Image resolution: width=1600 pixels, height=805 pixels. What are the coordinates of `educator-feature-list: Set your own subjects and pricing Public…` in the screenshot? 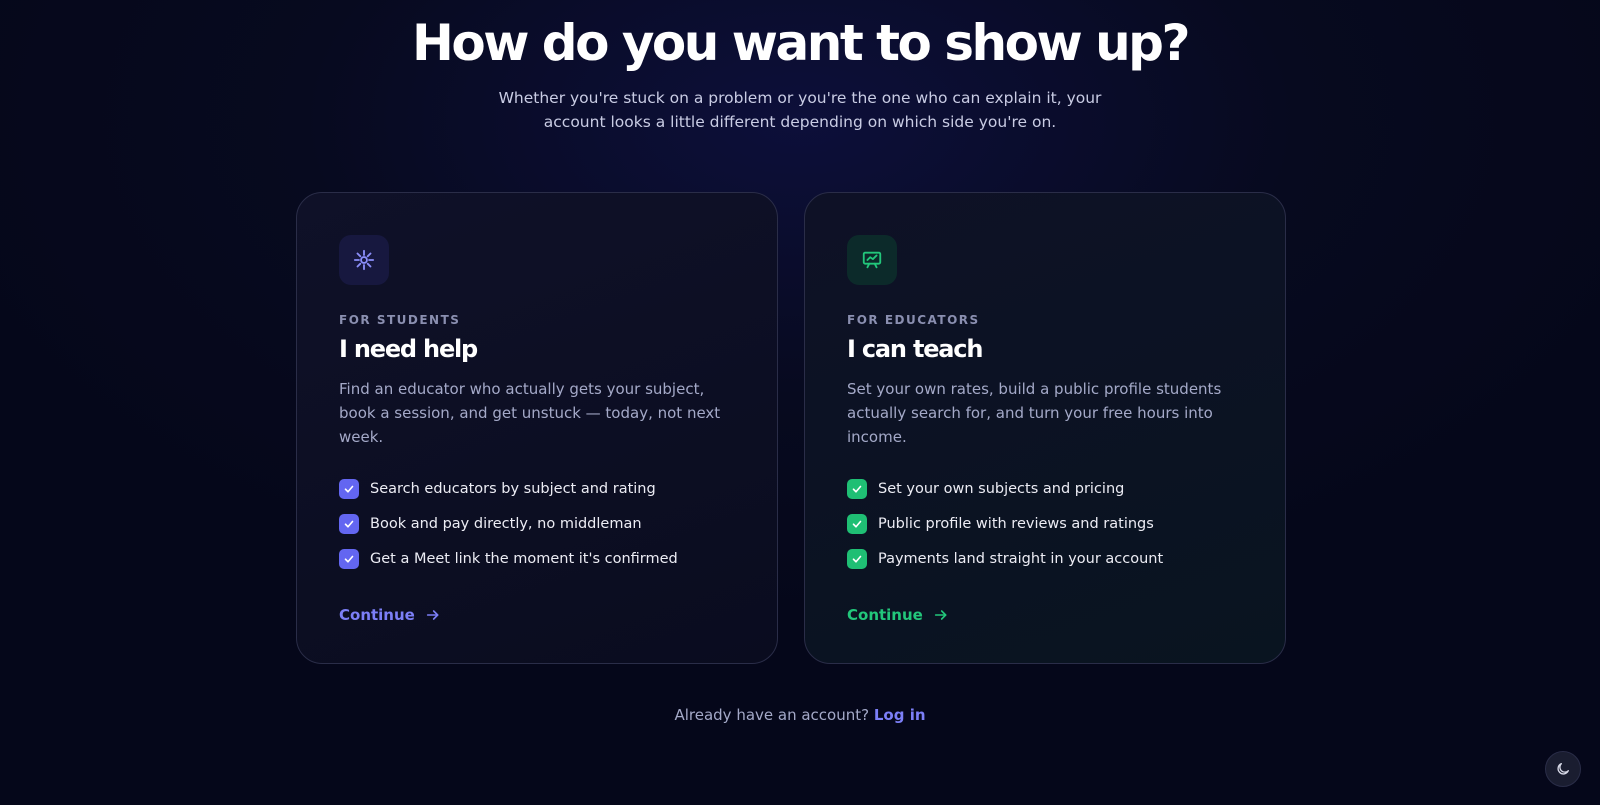 It's located at (1045, 523).